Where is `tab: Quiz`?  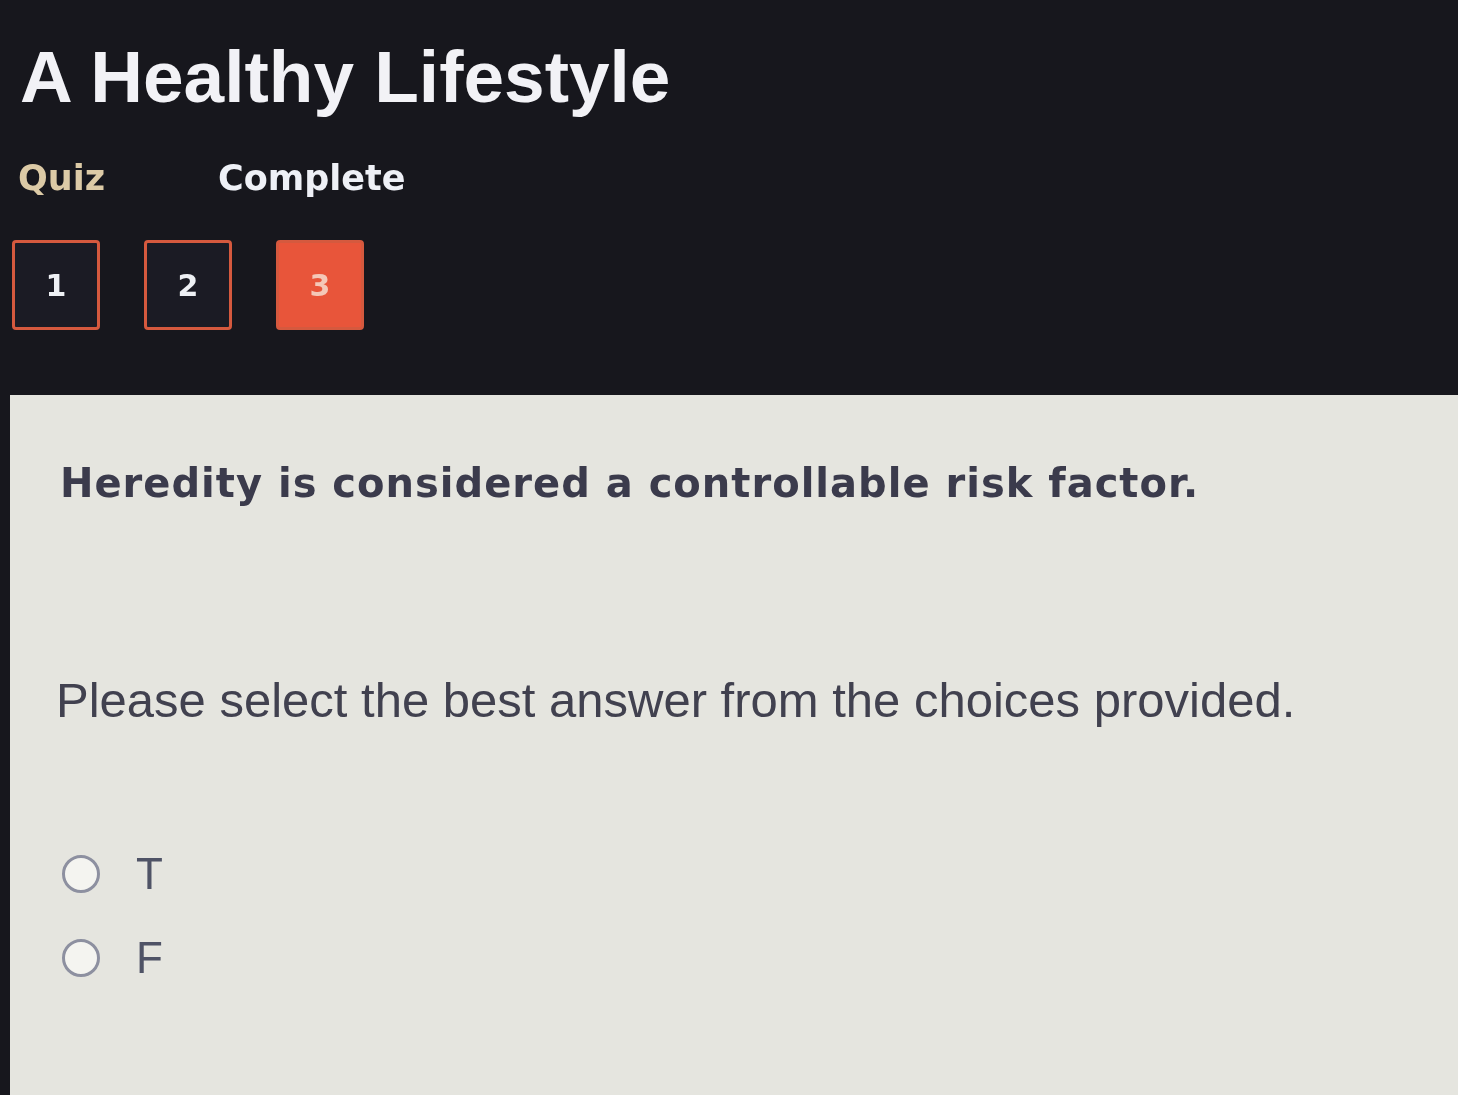 tab: Quiz is located at coordinates (114, 178).